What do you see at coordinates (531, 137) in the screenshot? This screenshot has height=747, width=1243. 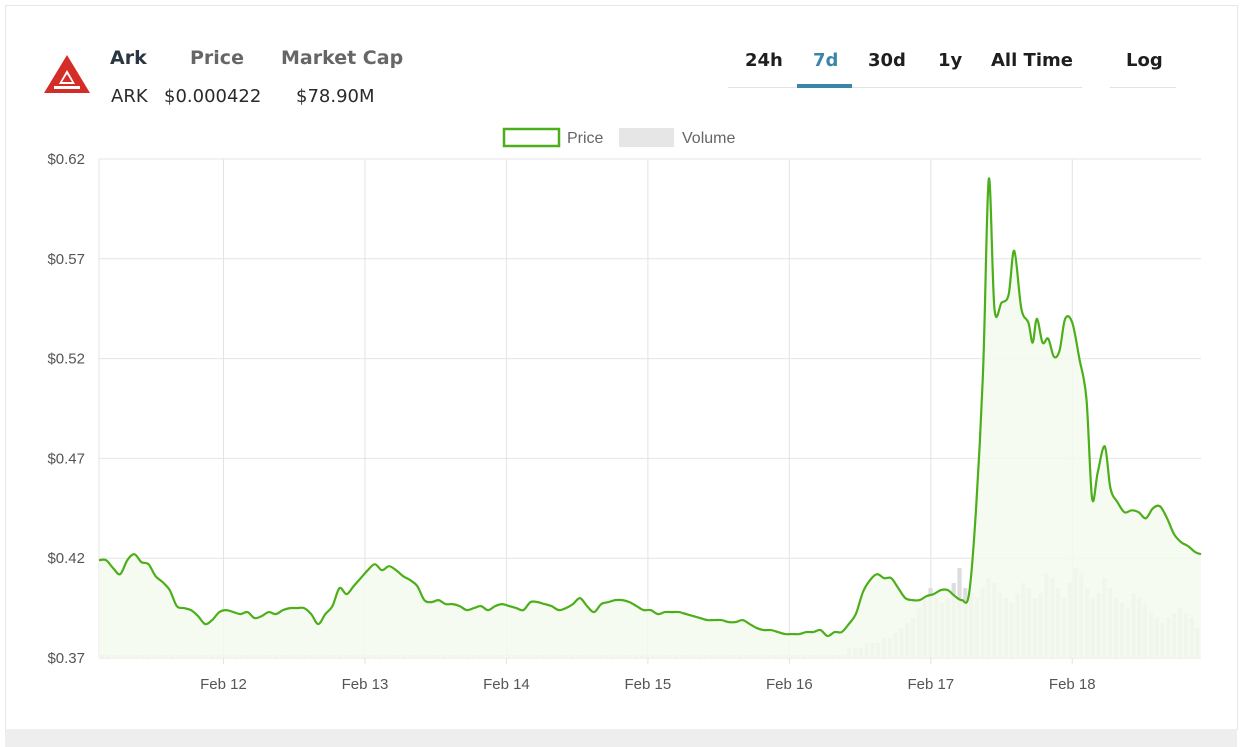 I see `legend-price-swatch` at bounding box center [531, 137].